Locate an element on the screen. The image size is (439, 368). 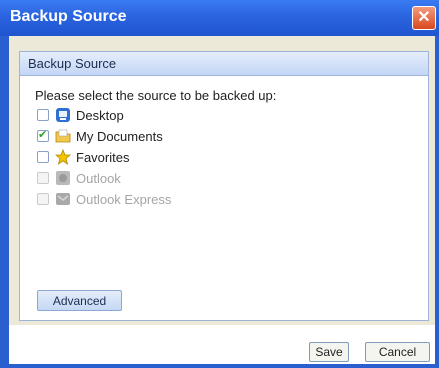
desktop-checkbox is located at coordinates (43, 115).